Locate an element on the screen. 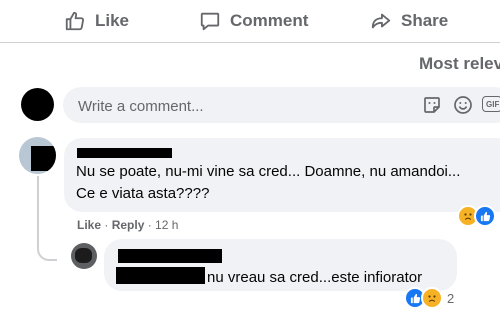 The height and width of the screenshot is (309, 500). comment-icon is located at coordinates (210, 21).